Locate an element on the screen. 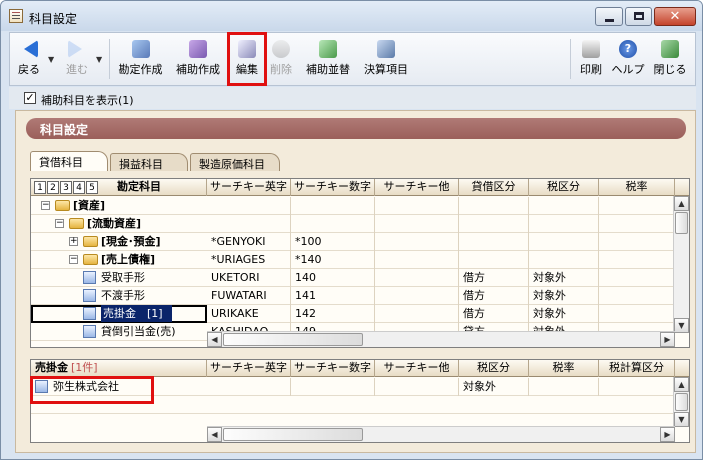 The height and width of the screenshot is (460, 703). expand-icon: + is located at coordinates (73, 241).